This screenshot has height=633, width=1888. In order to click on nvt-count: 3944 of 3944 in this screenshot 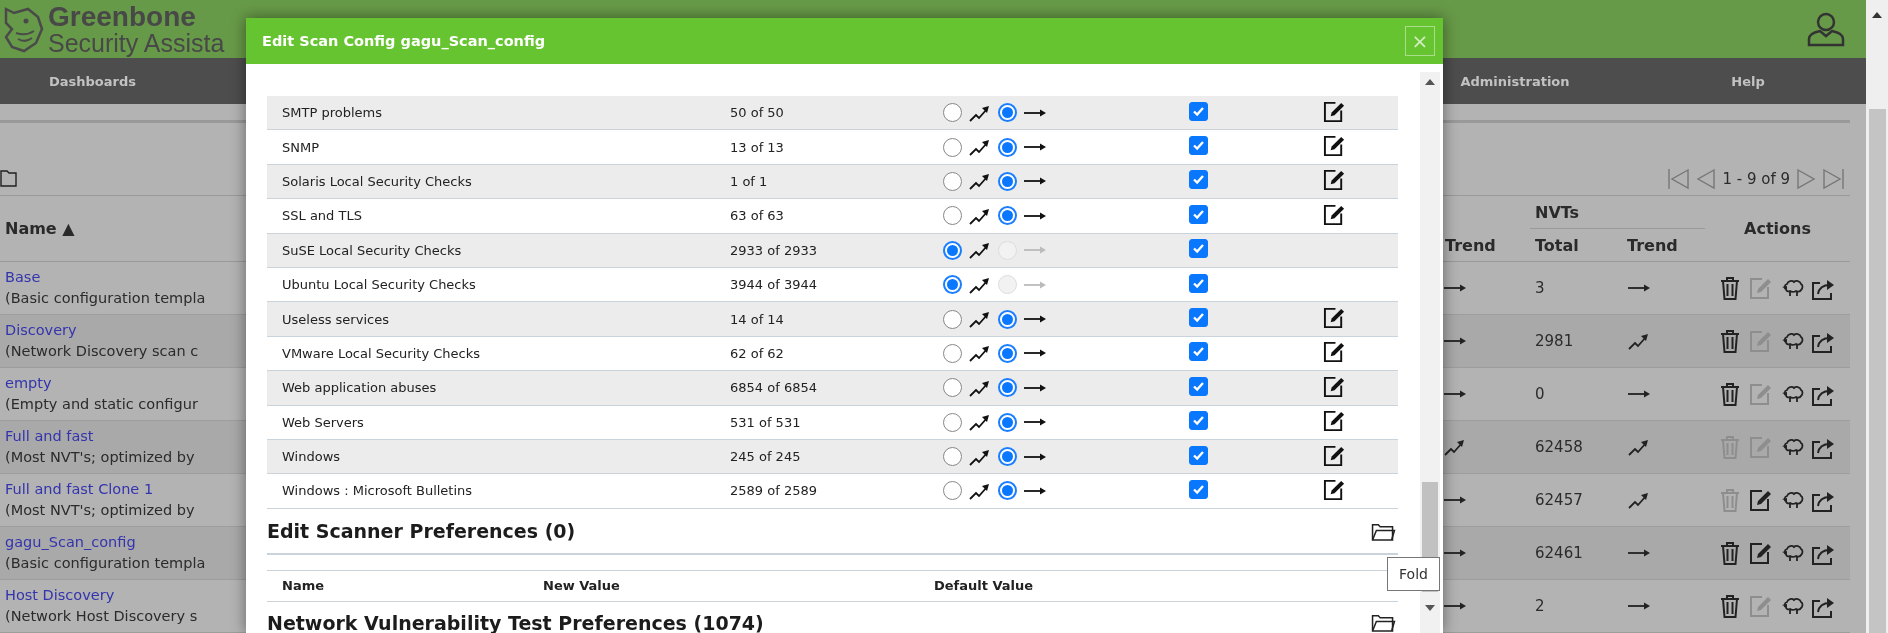, I will do `click(774, 285)`.